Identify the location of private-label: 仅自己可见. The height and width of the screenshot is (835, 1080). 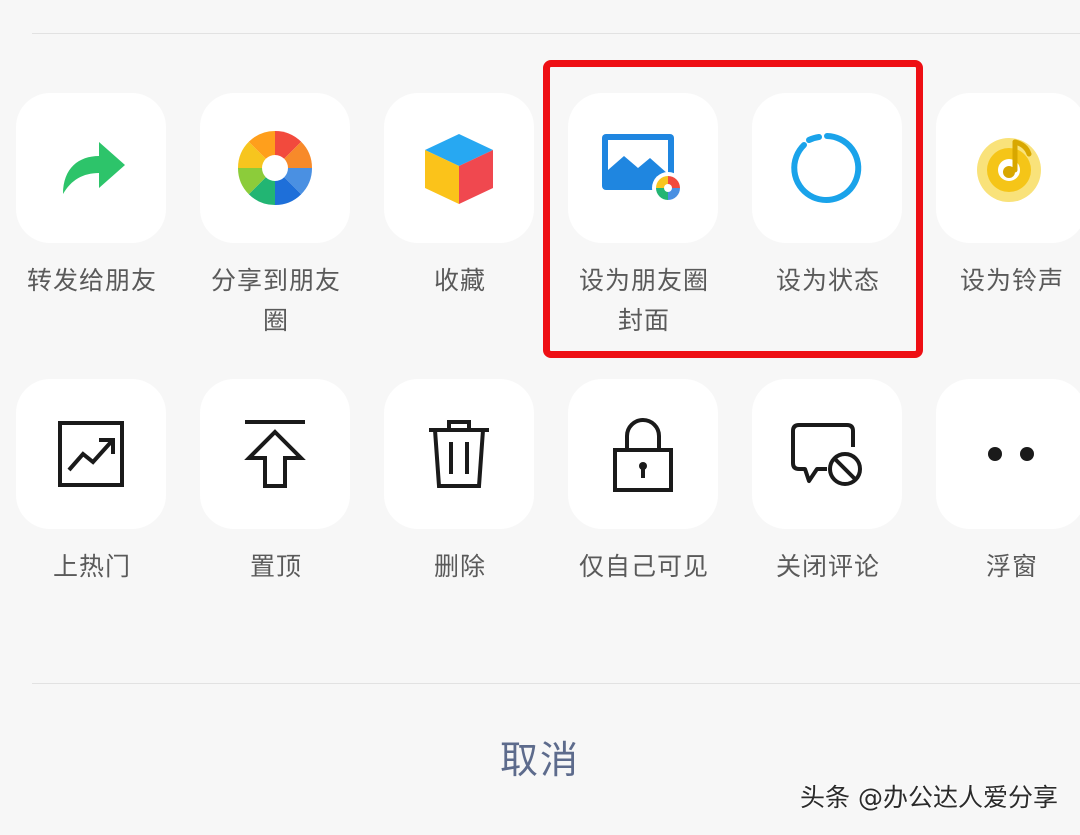
(643, 566).